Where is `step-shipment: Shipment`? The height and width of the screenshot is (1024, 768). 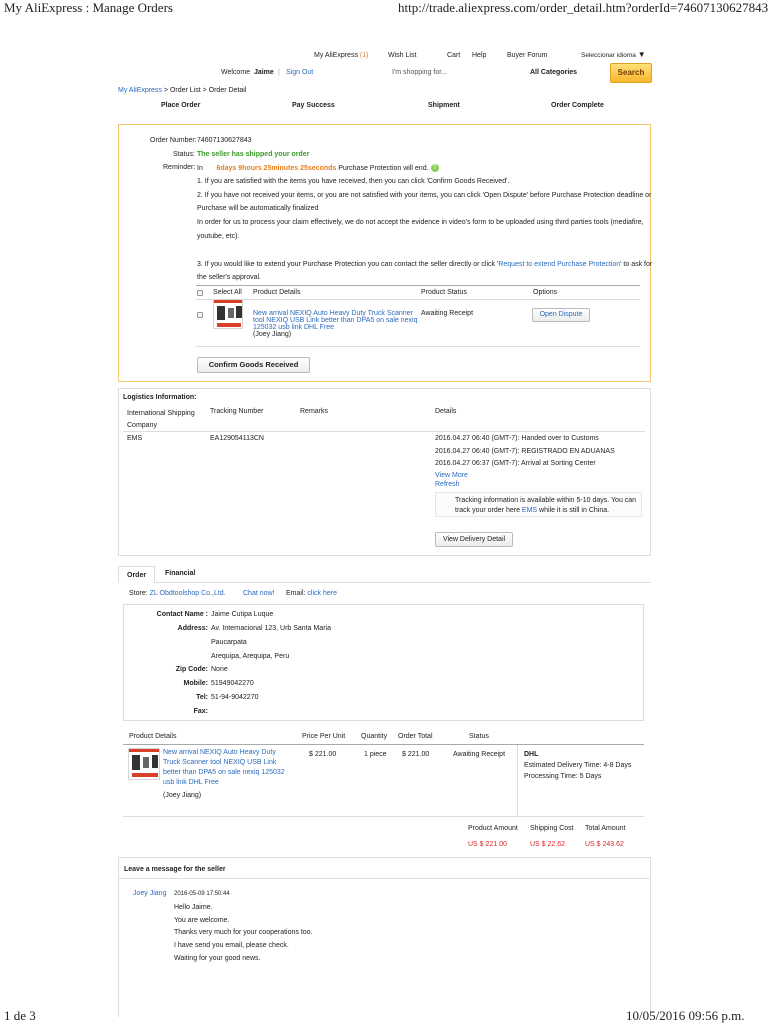
step-shipment: Shipment is located at coordinates (444, 105).